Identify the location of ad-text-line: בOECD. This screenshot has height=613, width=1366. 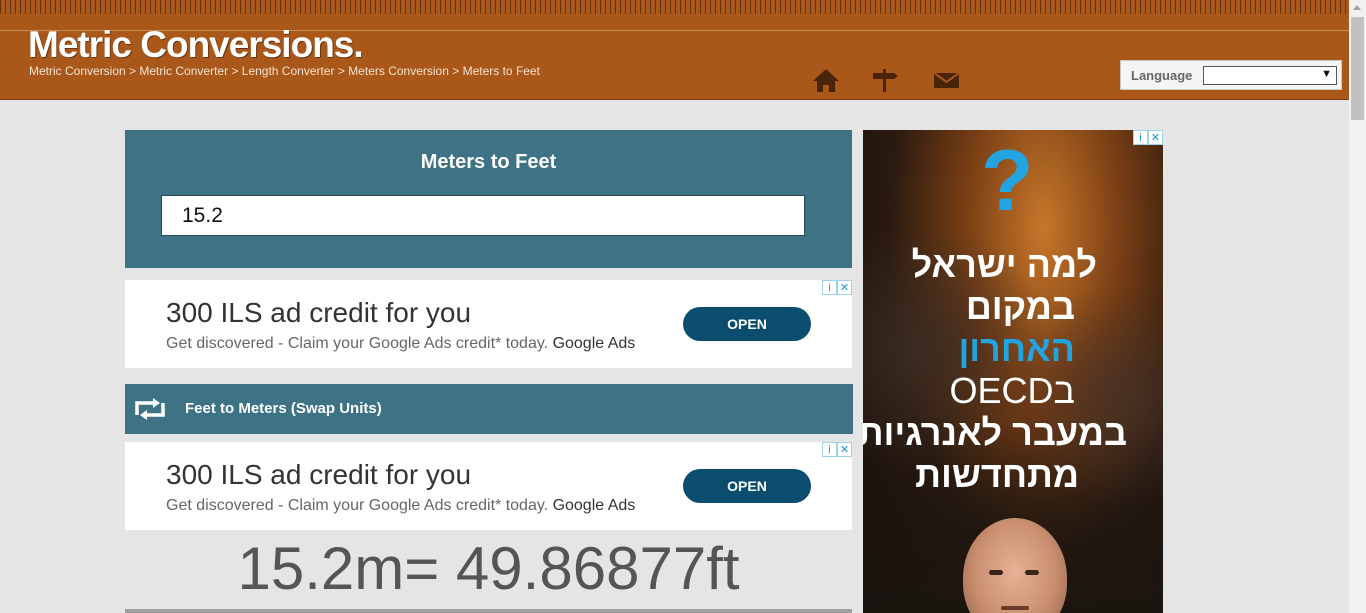
(1012, 390).